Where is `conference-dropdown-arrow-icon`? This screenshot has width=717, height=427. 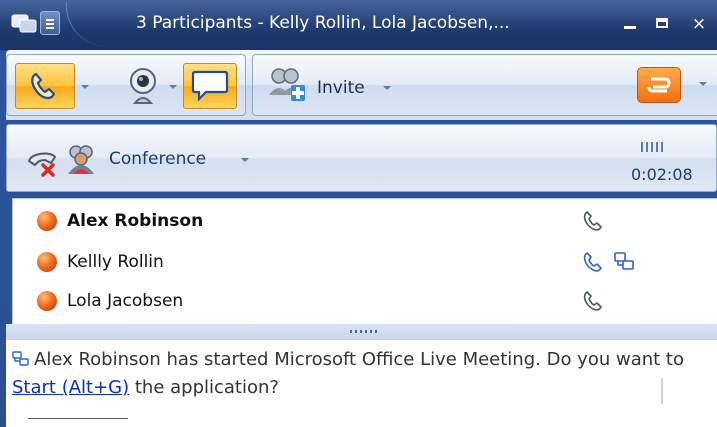
conference-dropdown-arrow-icon is located at coordinates (245, 160).